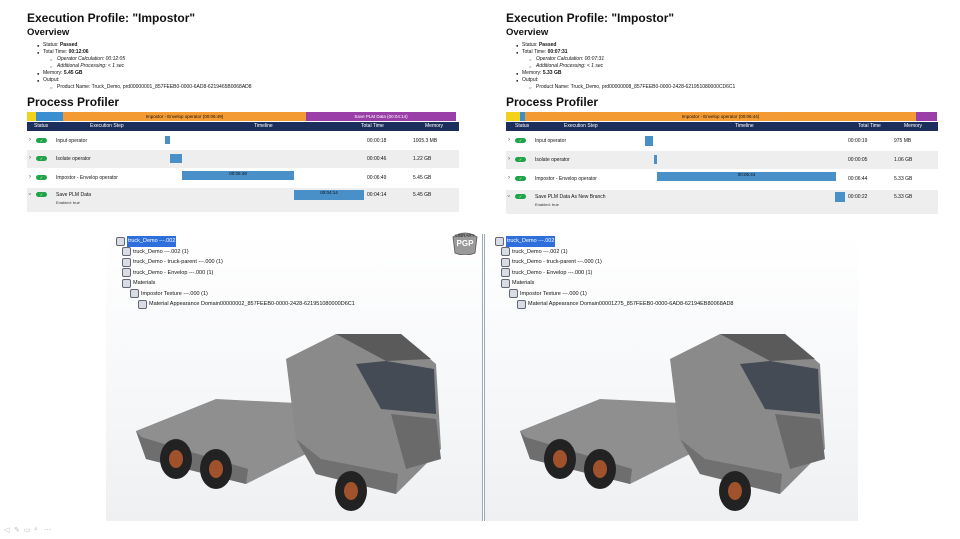 This screenshot has height=539, width=960. What do you see at coordinates (6, 530) in the screenshot?
I see `previous-icon: ◁` at bounding box center [6, 530].